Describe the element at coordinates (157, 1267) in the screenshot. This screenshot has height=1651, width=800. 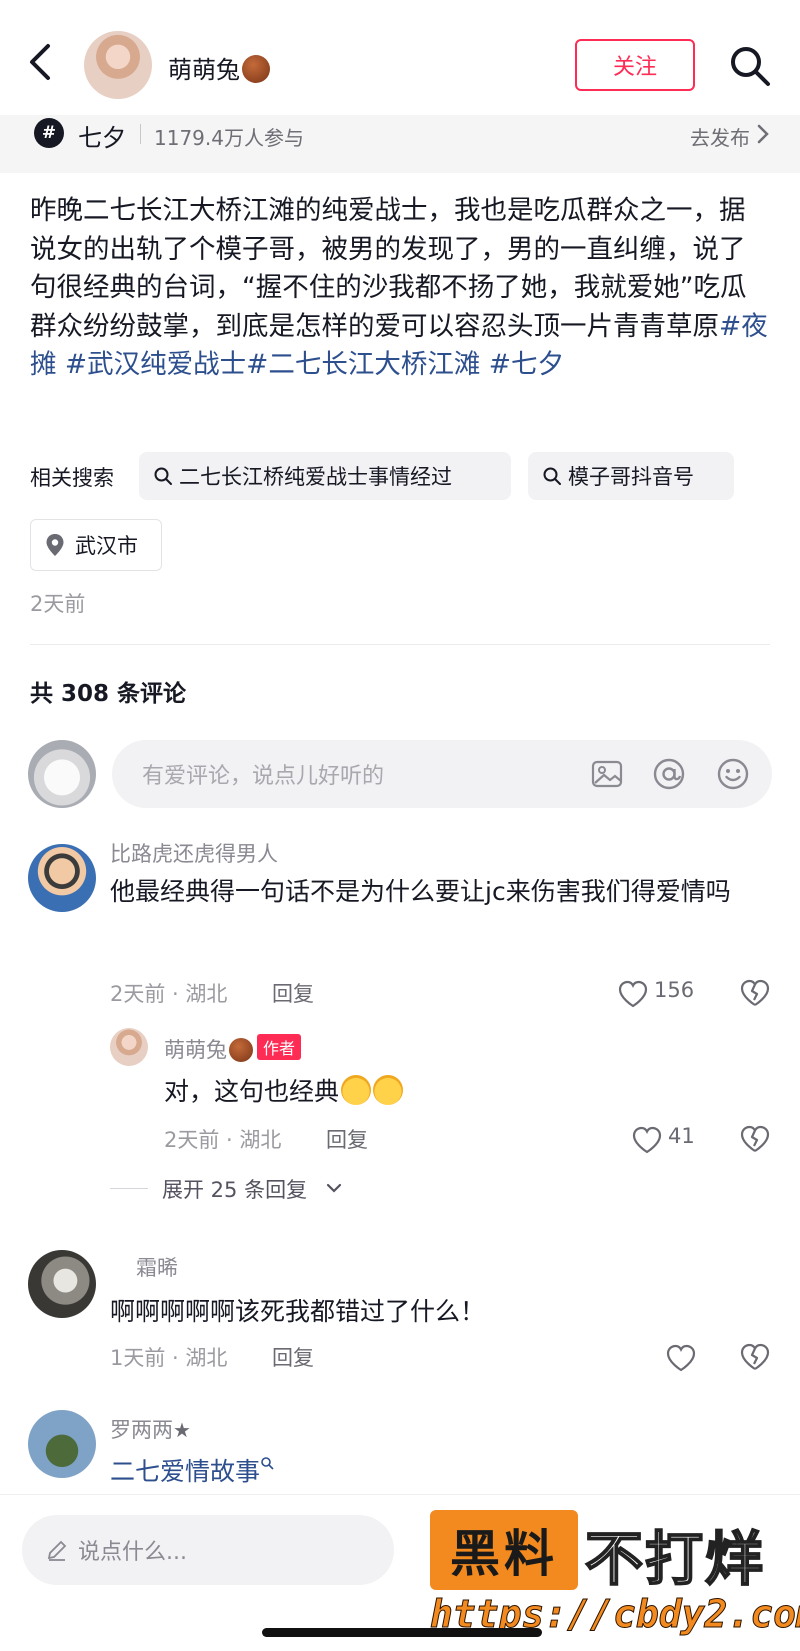
I see `commenter-name: 霜晞` at that location.